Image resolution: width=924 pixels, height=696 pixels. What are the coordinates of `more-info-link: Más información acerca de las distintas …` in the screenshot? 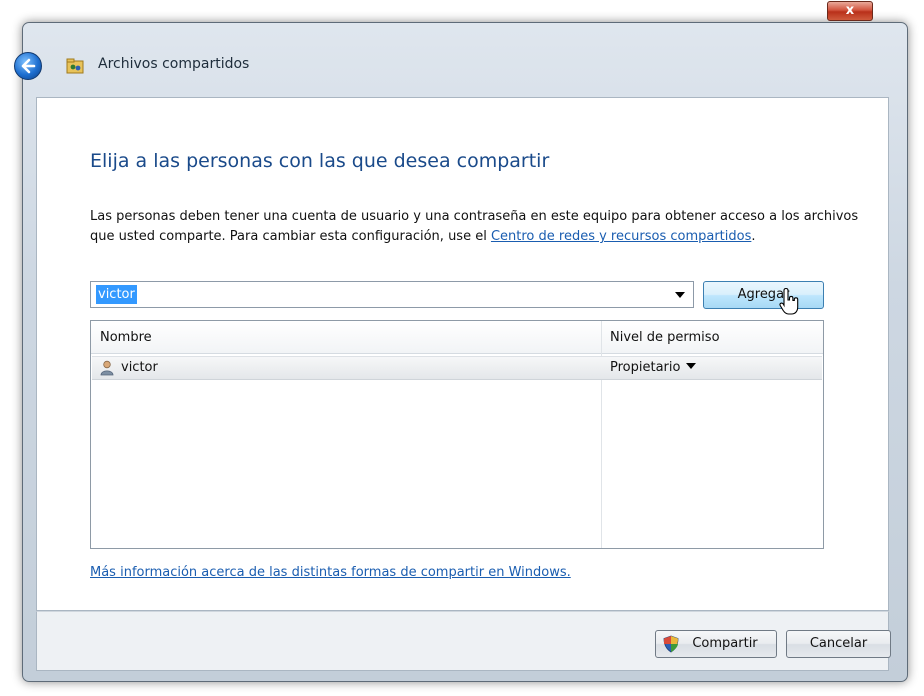 It's located at (330, 572).